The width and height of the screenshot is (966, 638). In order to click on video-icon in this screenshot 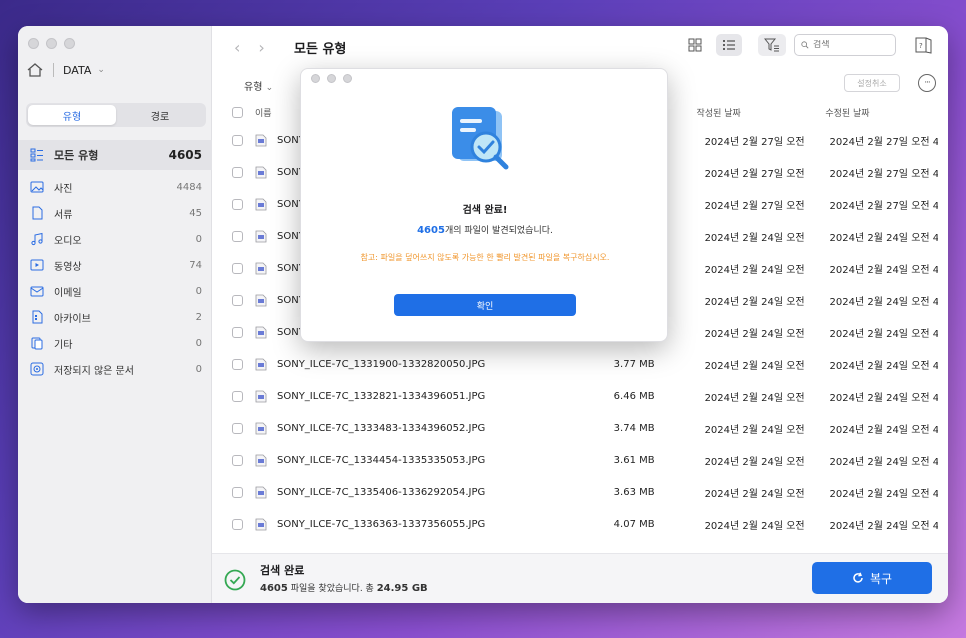, I will do `click(37, 265)`.